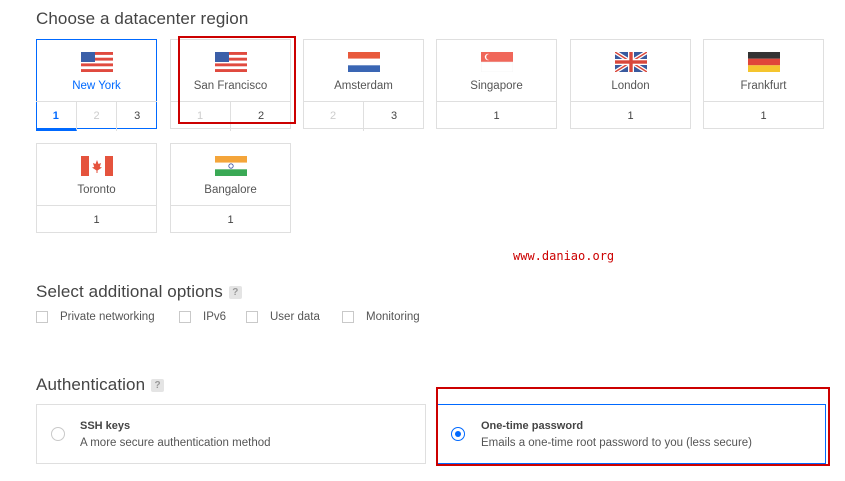 This screenshot has width=845, height=481. Describe the element at coordinates (497, 62) in the screenshot. I see `singapore-flag-icon` at that location.